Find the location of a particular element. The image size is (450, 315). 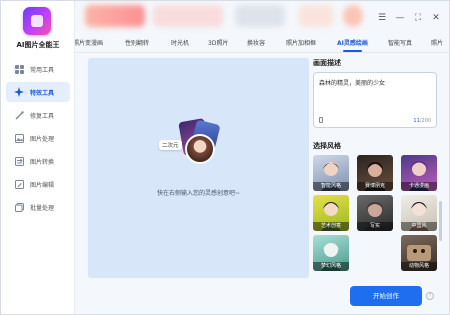

style-smart-label-card: 智能风格 is located at coordinates (331, 173).